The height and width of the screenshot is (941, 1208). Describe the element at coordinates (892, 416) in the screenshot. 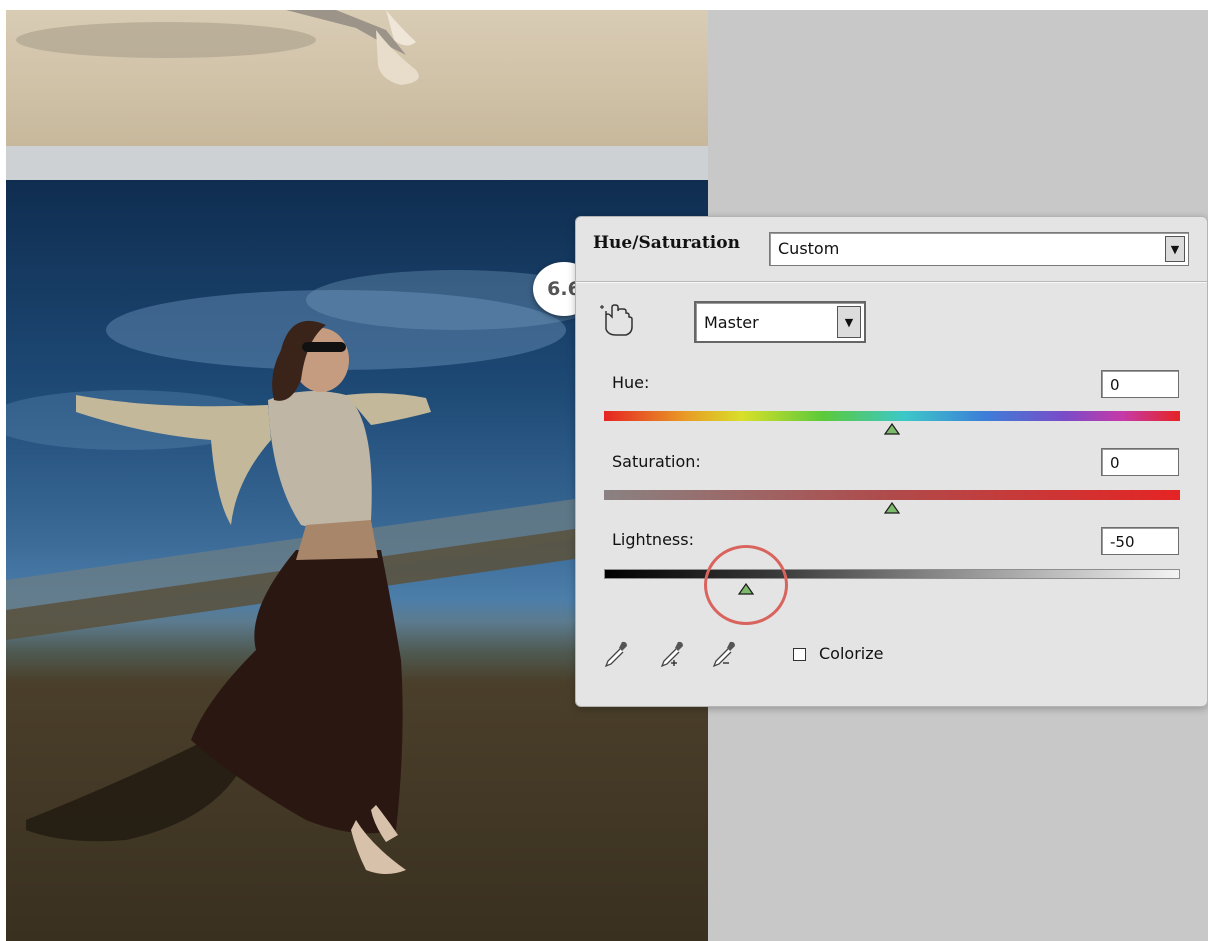

I see `hue-slider-track` at that location.